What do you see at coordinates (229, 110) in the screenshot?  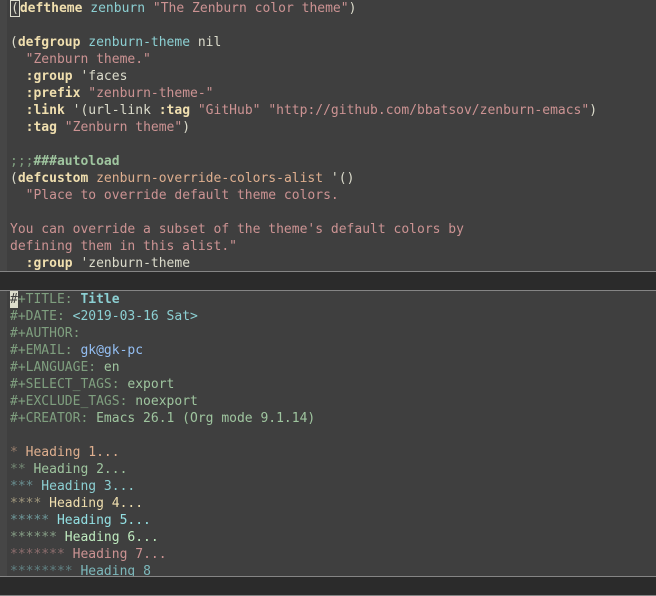 I see `lisp-code-token: "GitHub"` at bounding box center [229, 110].